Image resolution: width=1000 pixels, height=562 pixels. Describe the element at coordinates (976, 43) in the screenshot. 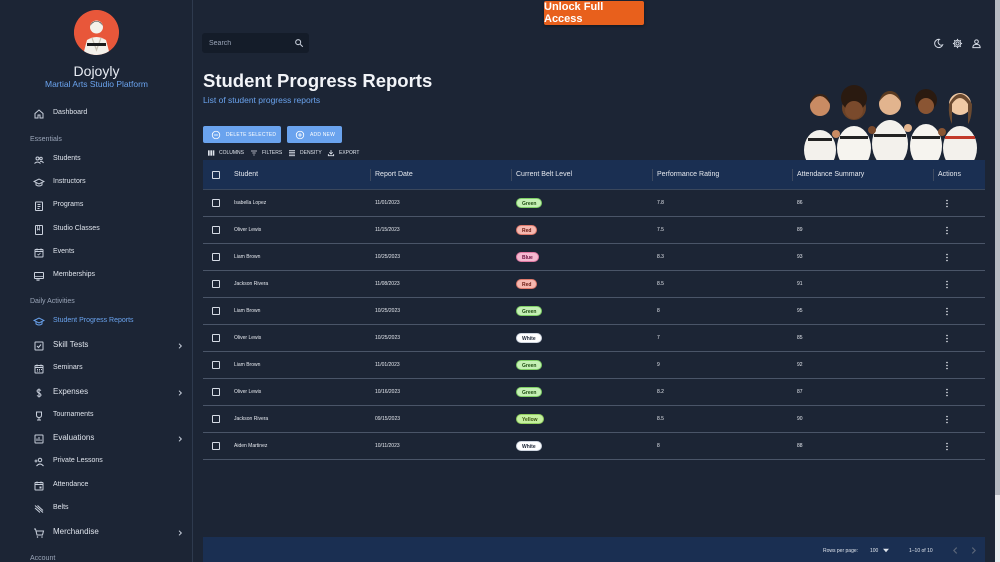

I see `user-icon` at that location.